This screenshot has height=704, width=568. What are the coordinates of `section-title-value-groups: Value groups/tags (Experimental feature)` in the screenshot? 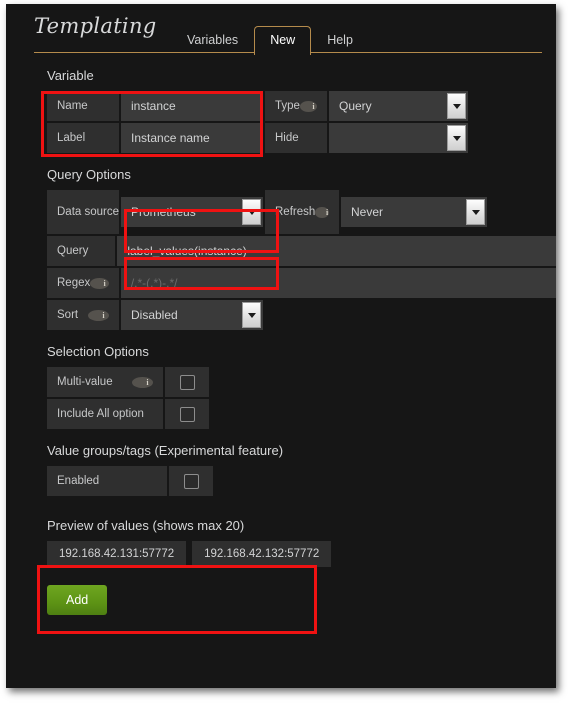 It's located at (165, 450).